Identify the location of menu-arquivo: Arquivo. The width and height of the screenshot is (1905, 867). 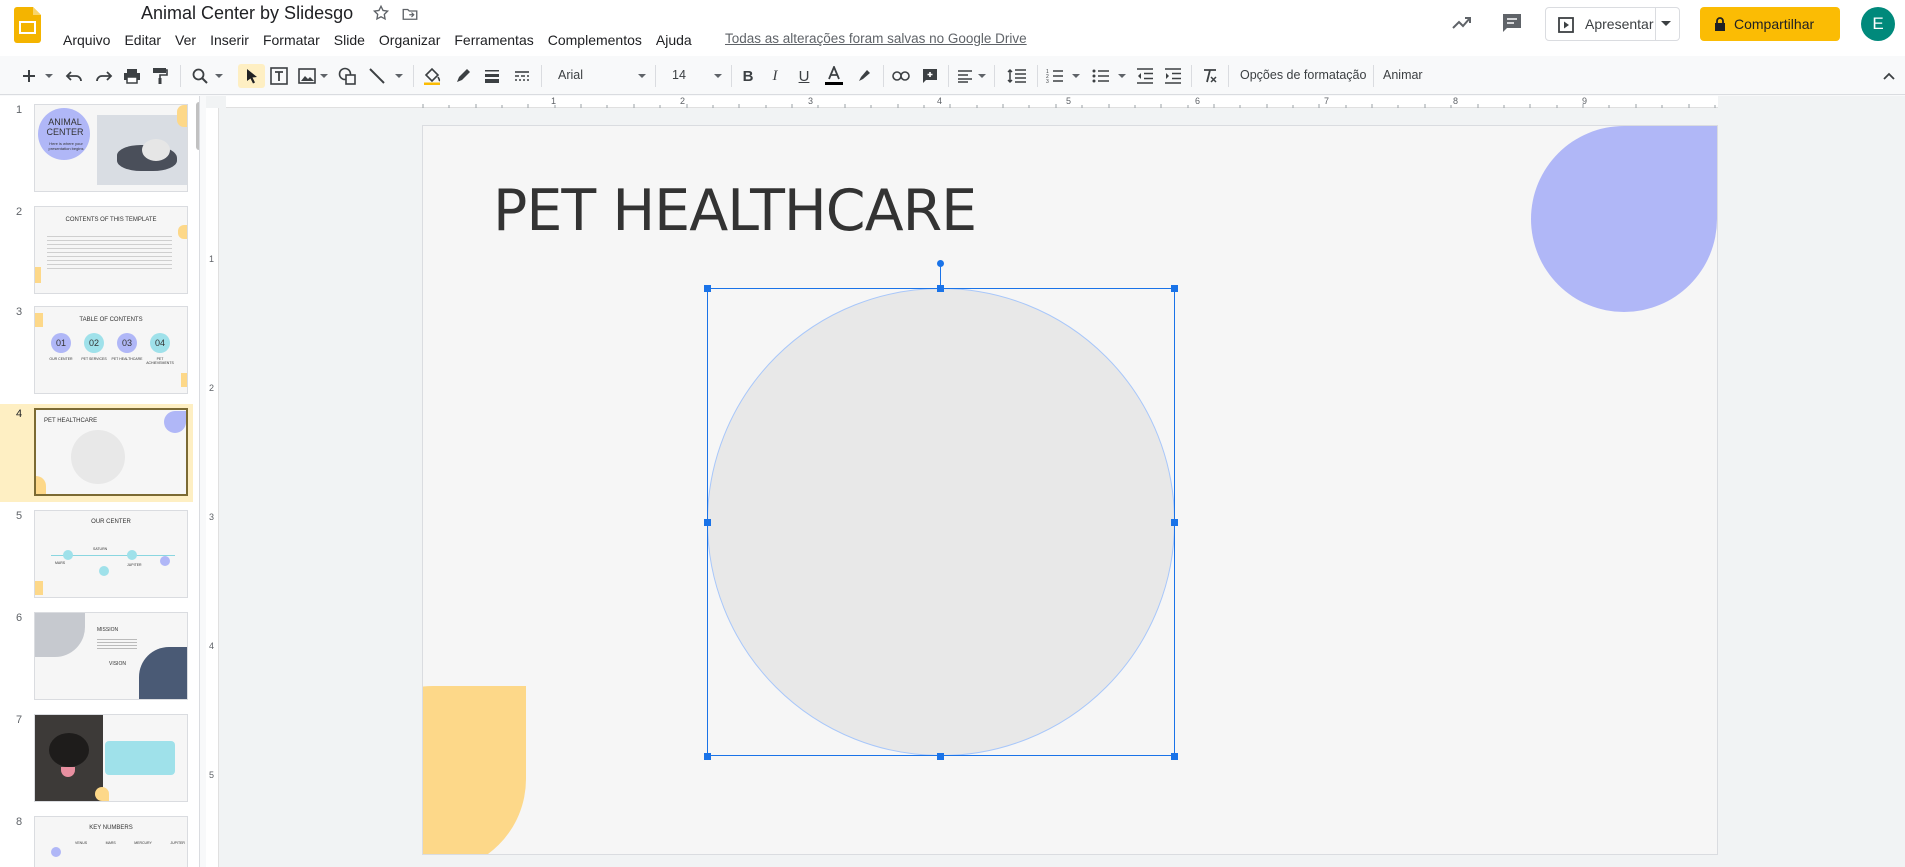
(86, 40).